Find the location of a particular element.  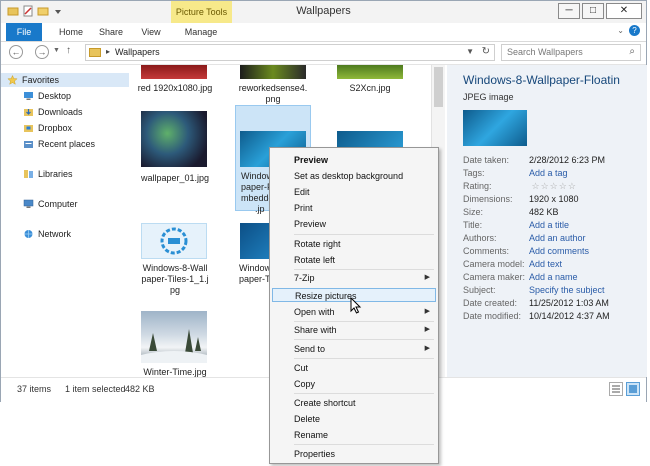

dropbox-icon is located at coordinates (28, 128).